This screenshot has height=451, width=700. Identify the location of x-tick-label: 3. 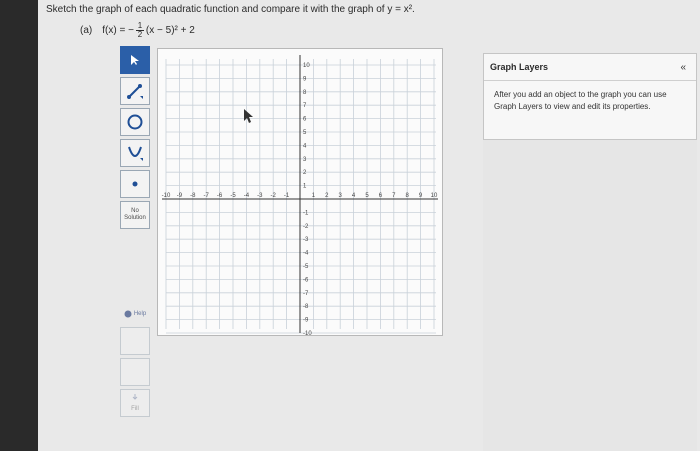
(341, 196).